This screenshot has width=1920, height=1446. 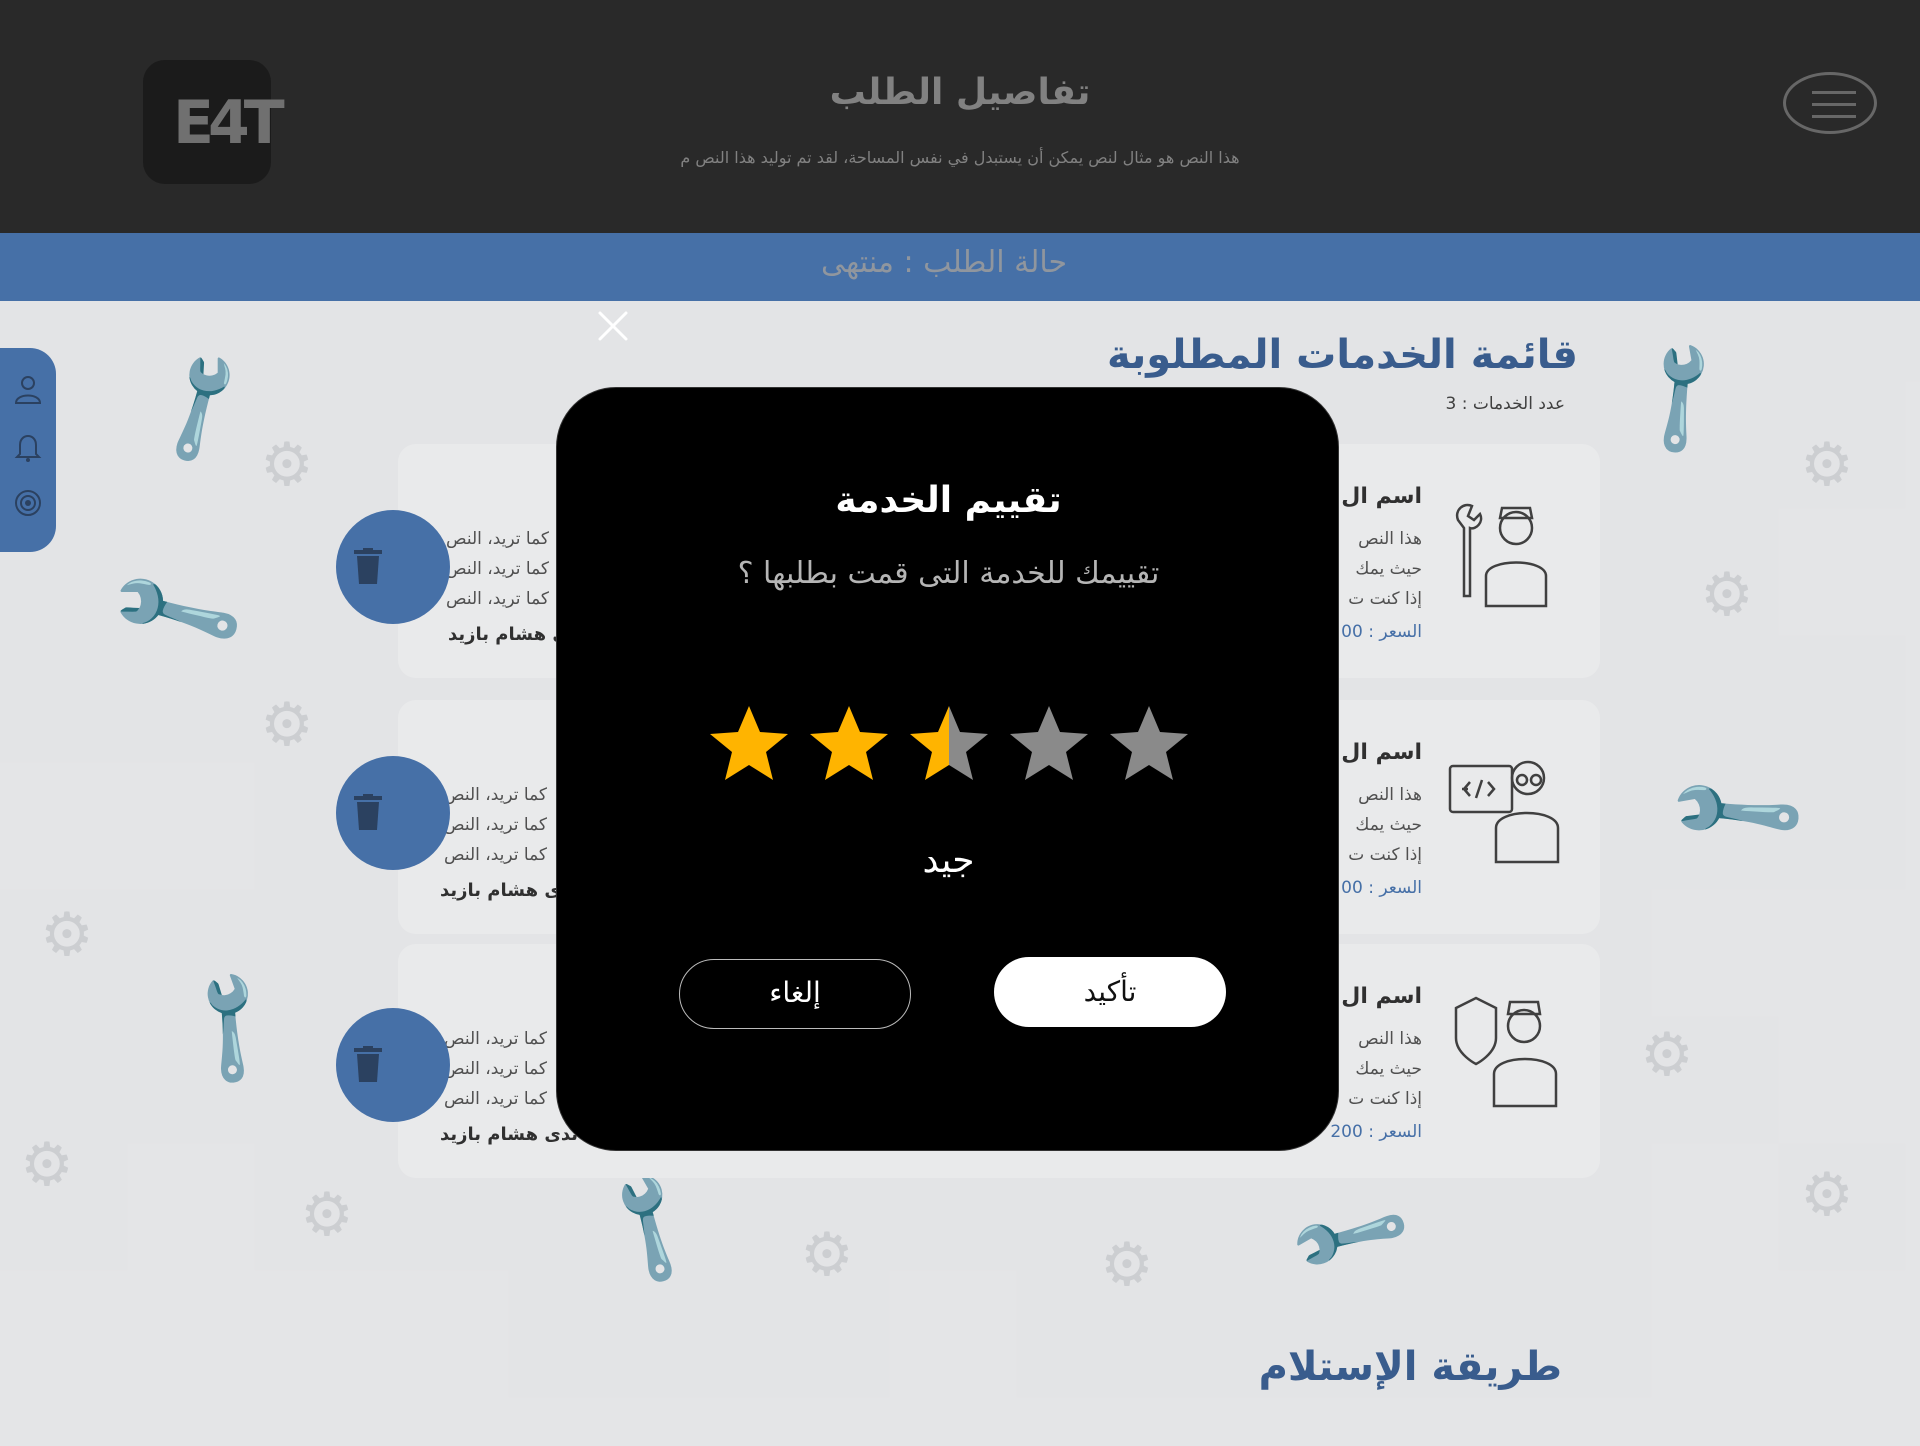 I want to click on confirm-button: تأكيد, so click(x=1110, y=992).